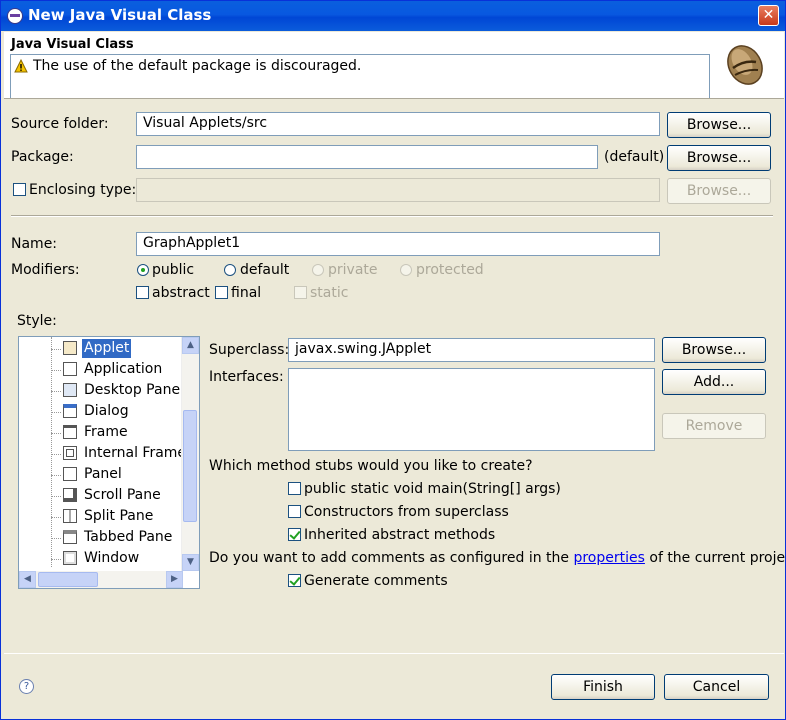 The image size is (786, 720). I want to click on final-checkbox, so click(221, 292).